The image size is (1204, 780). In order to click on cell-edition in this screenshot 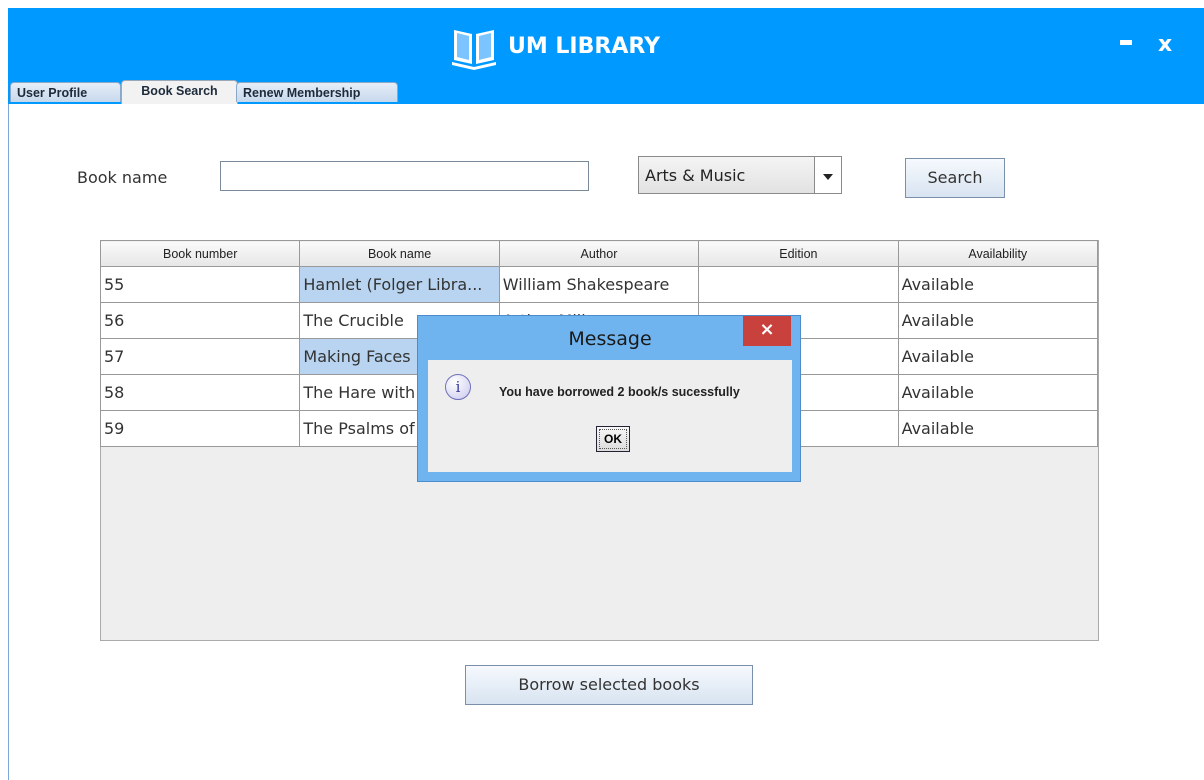, I will do `click(798, 284)`.